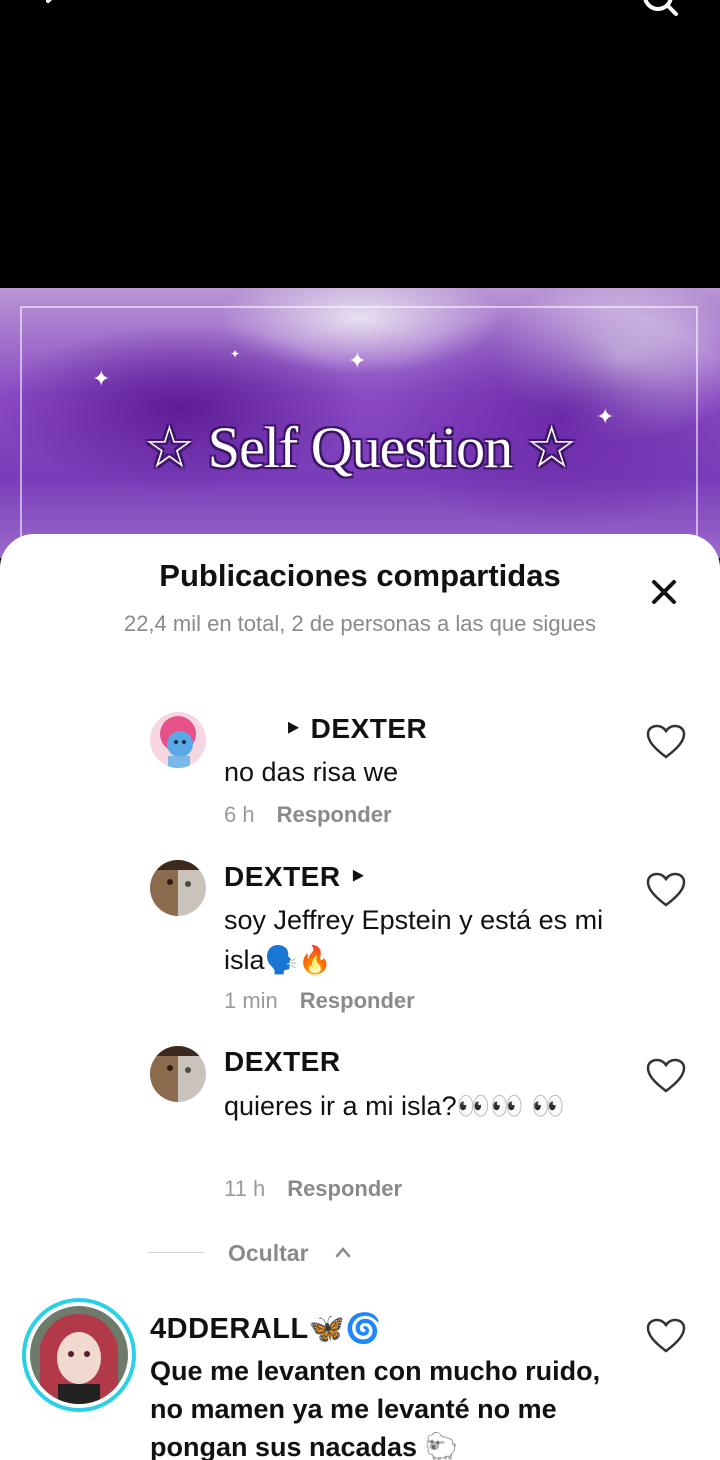 The height and width of the screenshot is (1460, 720). What do you see at coordinates (79, 1355) in the screenshot?
I see `avatar-with-story-ring` at bounding box center [79, 1355].